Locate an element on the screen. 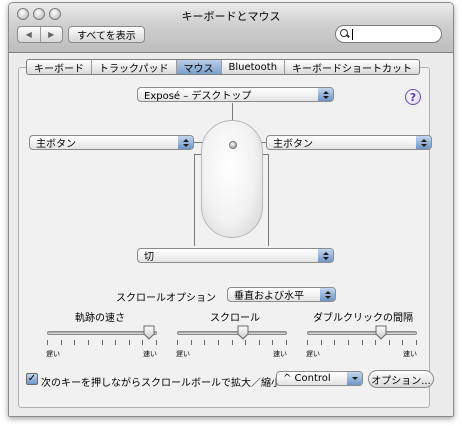 This screenshot has width=462, height=426. top-button-popup: Exposé – デスクトップ is located at coordinates (235, 94).